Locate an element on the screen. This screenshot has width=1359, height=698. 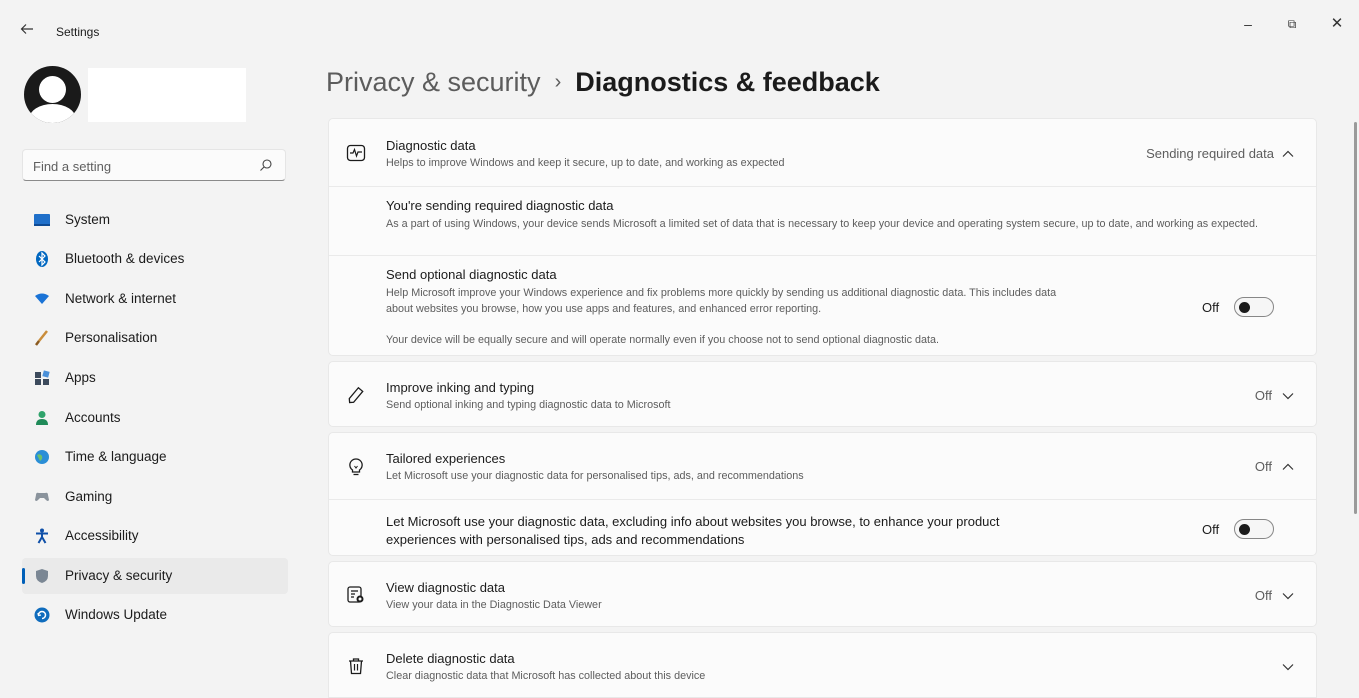
sidebar-item-system: System is located at coordinates (155, 220).